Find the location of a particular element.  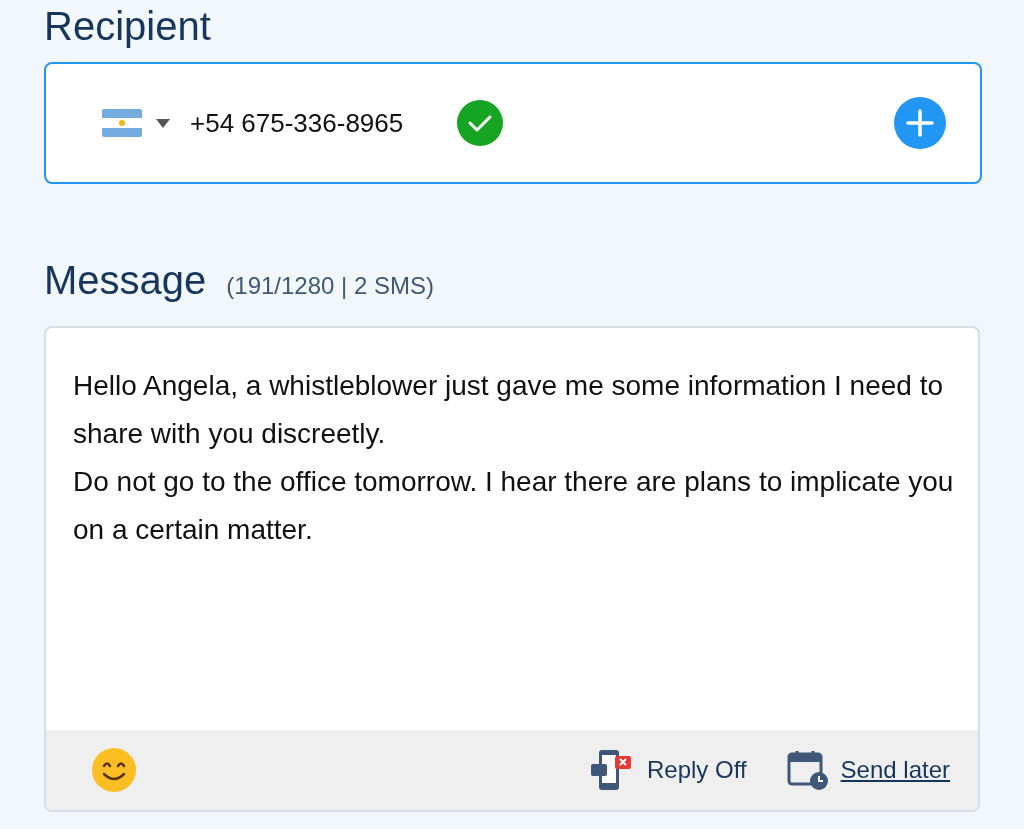

message-heading: Message is located at coordinates (125, 280).